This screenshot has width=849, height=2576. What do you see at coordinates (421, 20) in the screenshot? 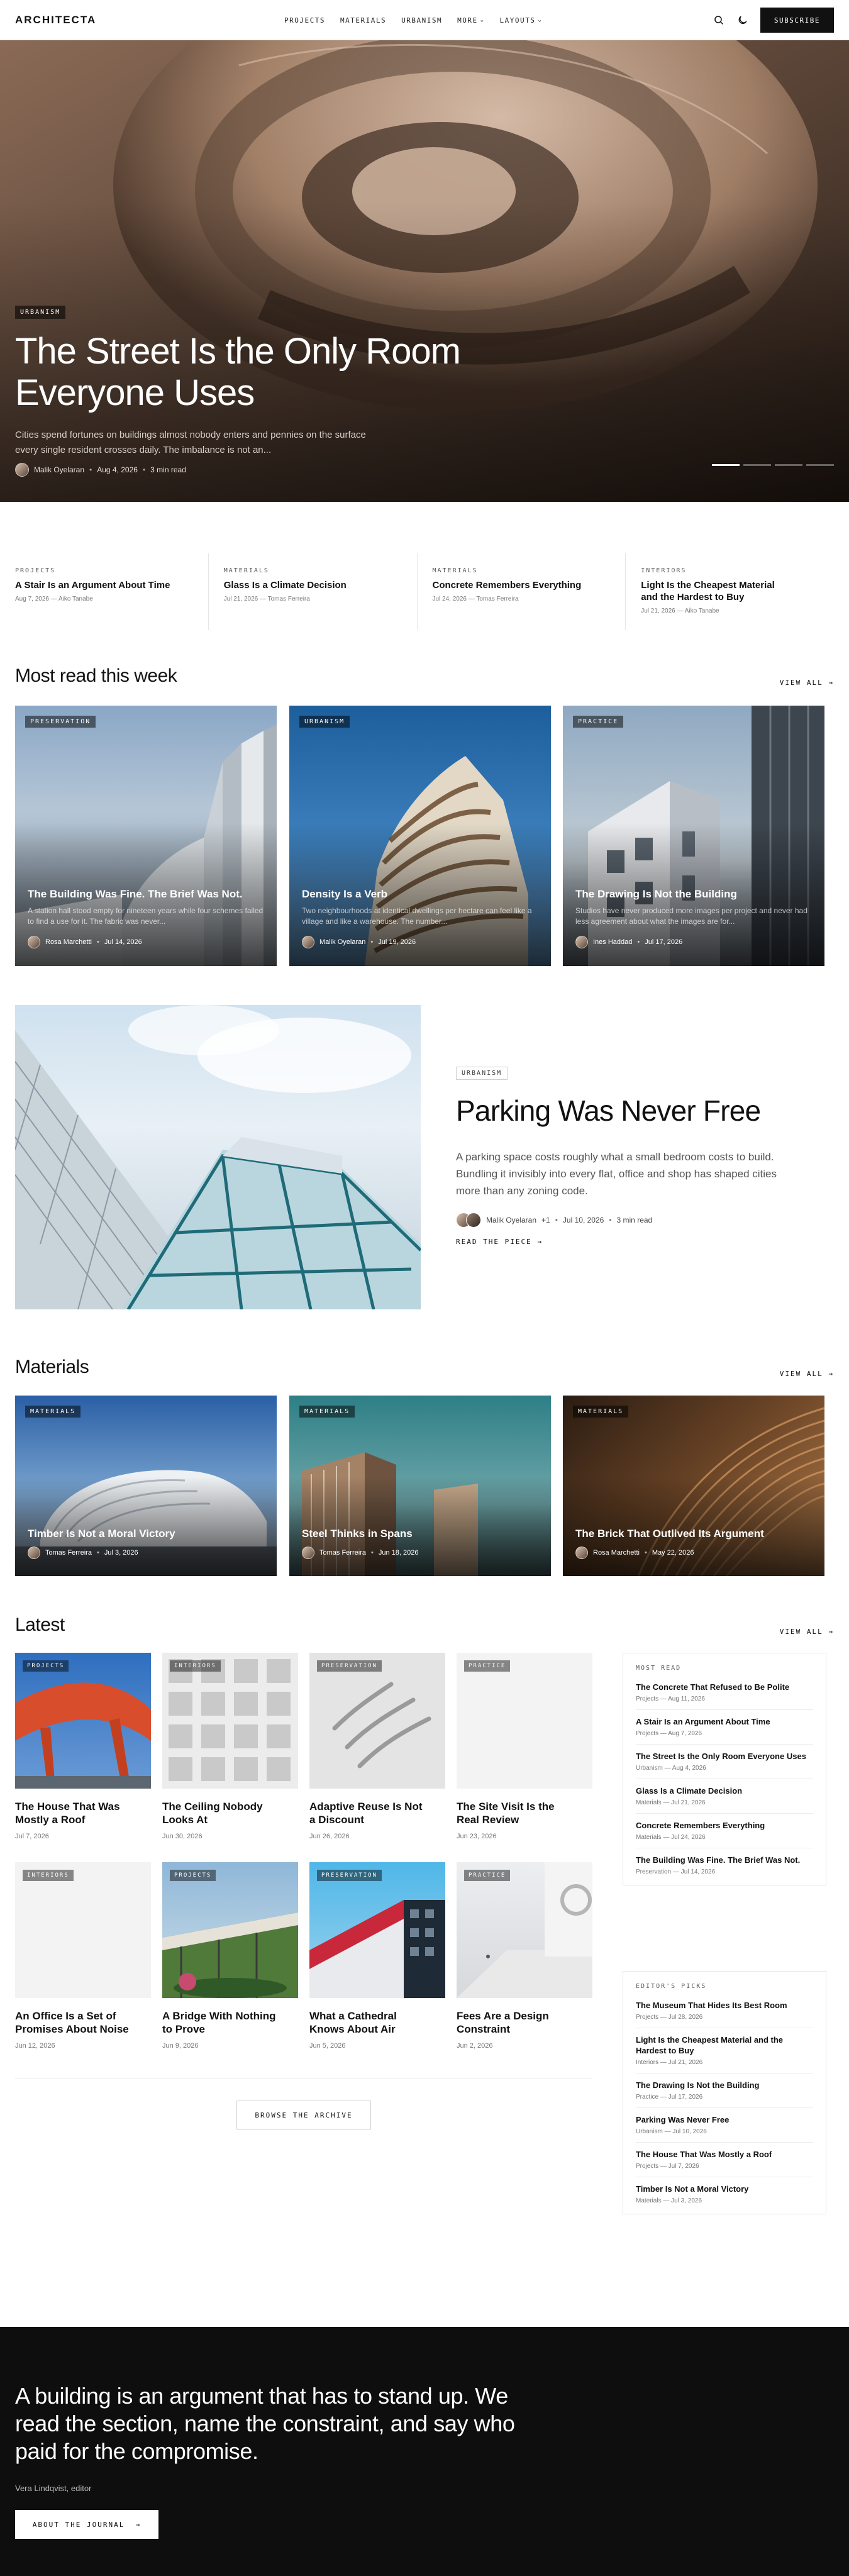
I see `nav-item-urbanism: URBANISM` at bounding box center [421, 20].